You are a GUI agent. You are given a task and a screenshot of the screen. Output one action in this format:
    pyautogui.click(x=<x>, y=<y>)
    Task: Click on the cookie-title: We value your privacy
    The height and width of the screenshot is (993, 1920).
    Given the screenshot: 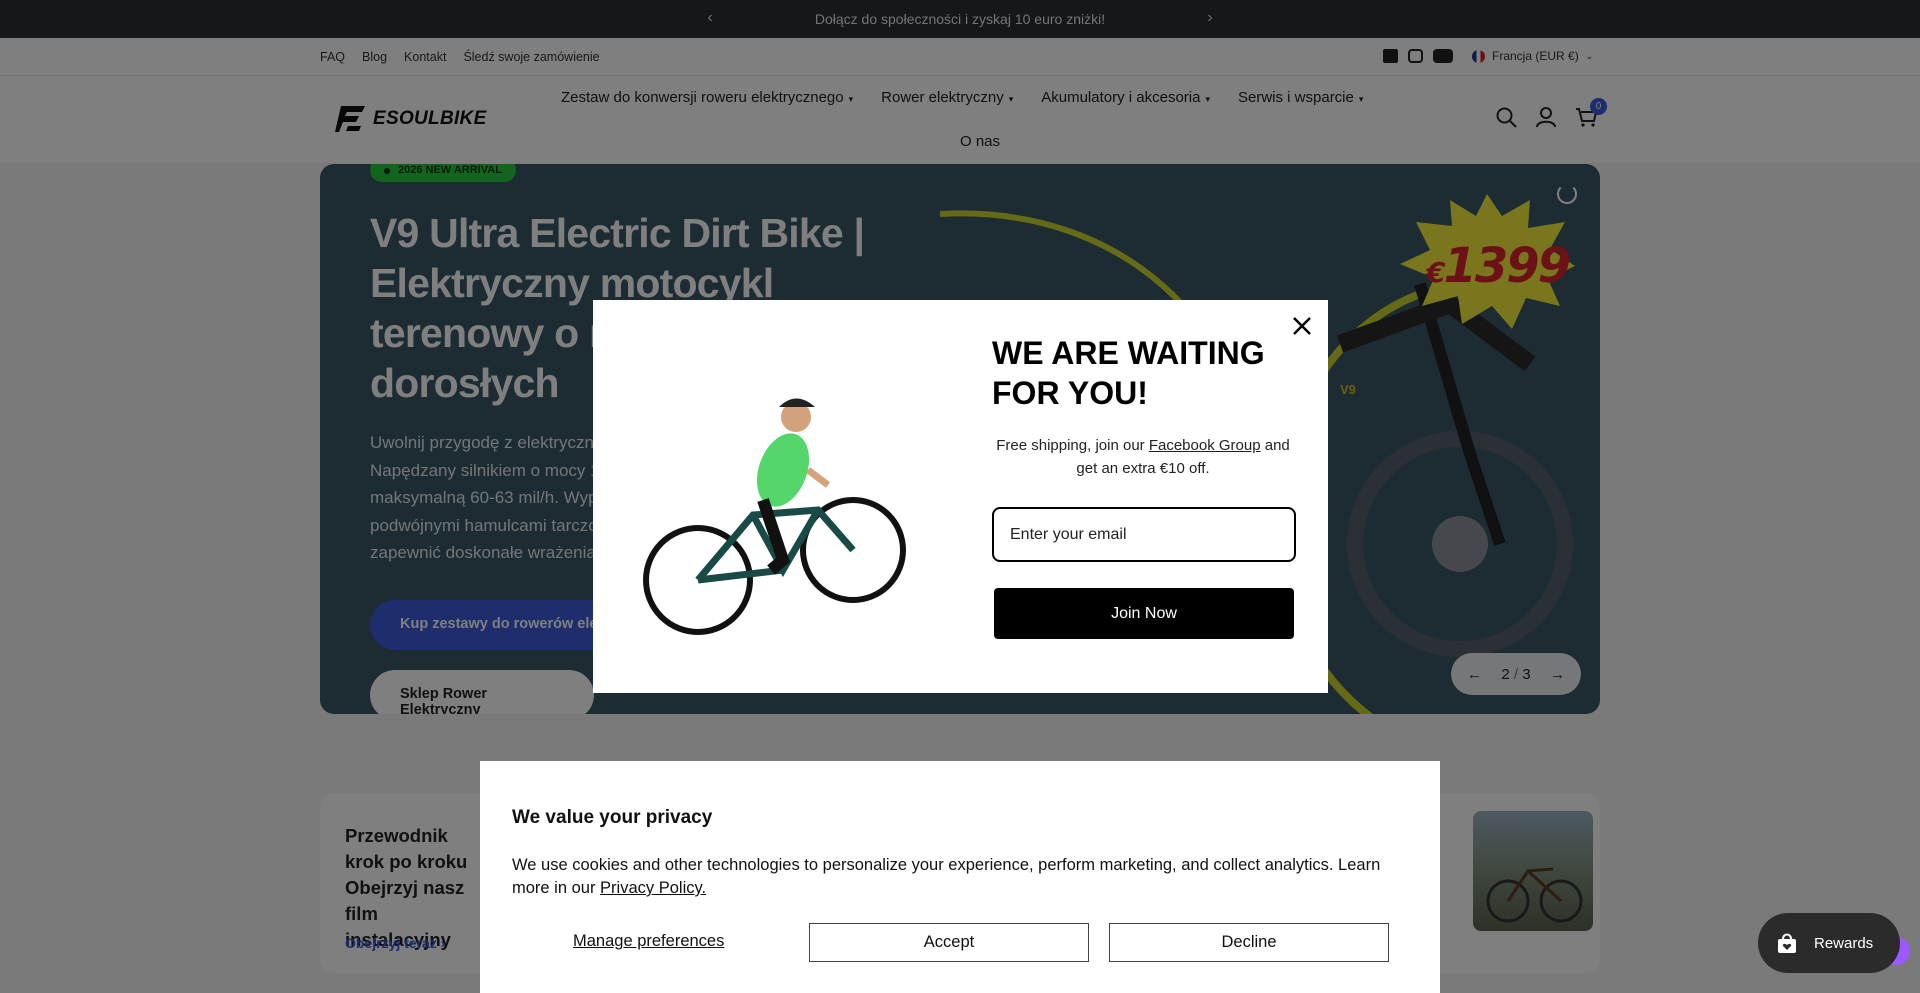 What is the action you would take?
    pyautogui.click(x=612, y=817)
    